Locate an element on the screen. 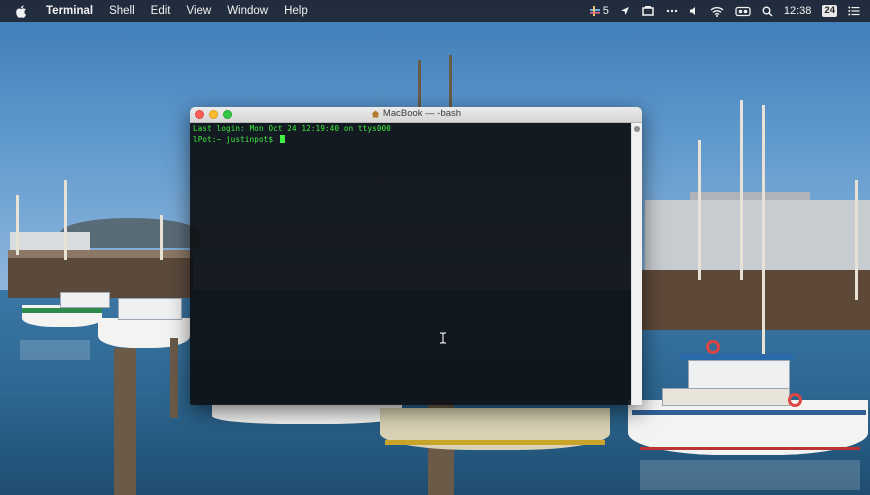  window-title: MacBook — -bash is located at coordinates (416, 113).